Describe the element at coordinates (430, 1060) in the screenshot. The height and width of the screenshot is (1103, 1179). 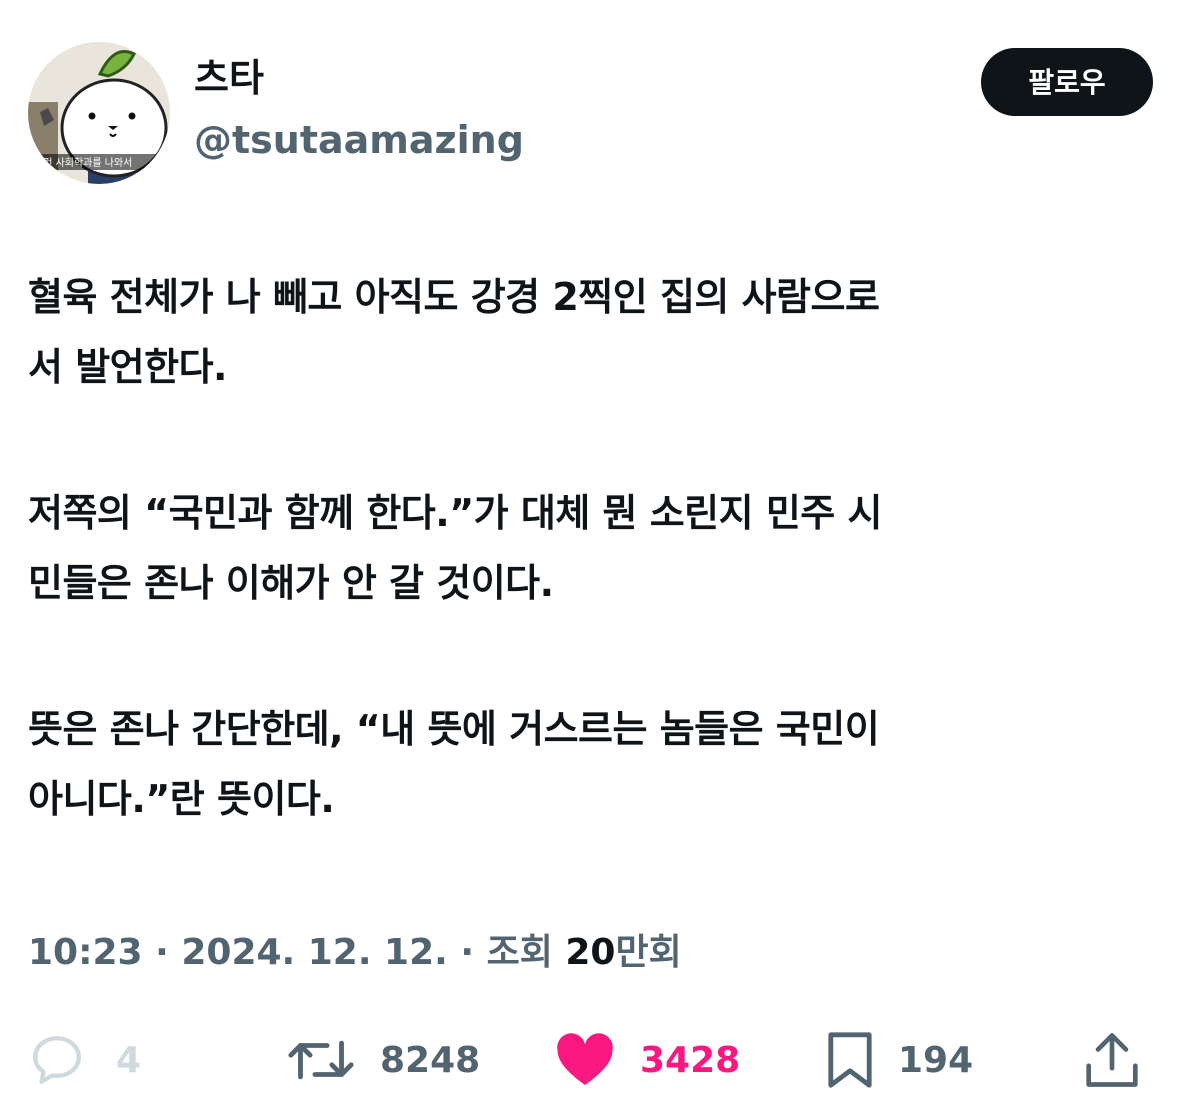
I see `retweet-count: 8248` at that location.